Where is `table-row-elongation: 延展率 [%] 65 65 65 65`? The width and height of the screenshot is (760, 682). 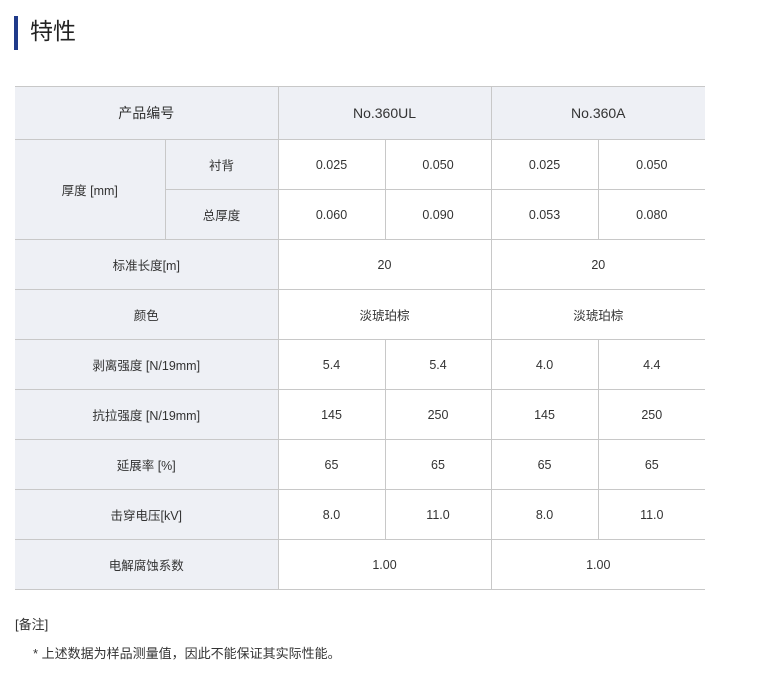
table-row-elongation: 延展率 [%] 65 65 65 65 is located at coordinates (360, 464).